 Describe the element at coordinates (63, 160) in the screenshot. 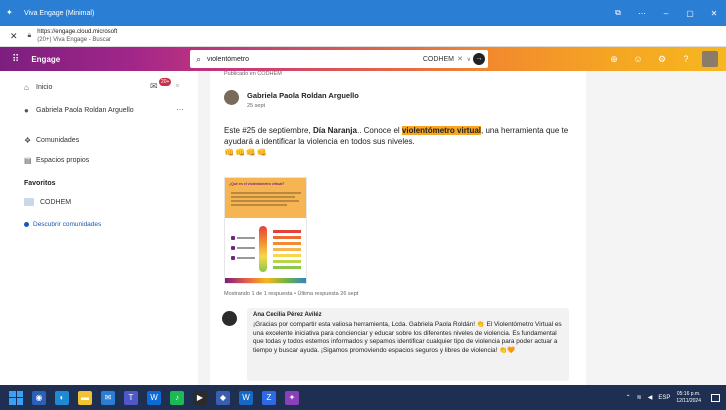

I see `sidebar-item-label: Espacios propios` at that location.